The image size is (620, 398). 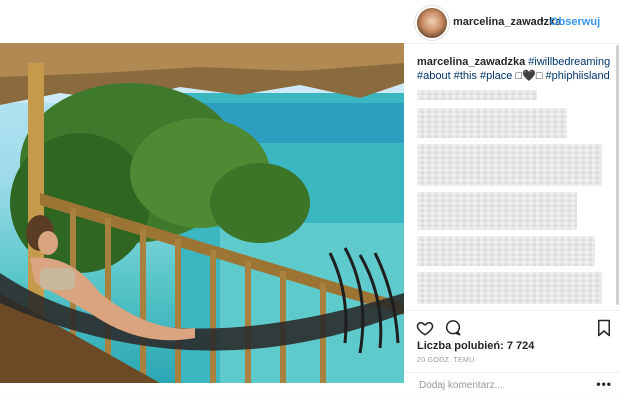 I want to click on likes-count: Liczba polubień: 7 724, so click(x=475, y=346).